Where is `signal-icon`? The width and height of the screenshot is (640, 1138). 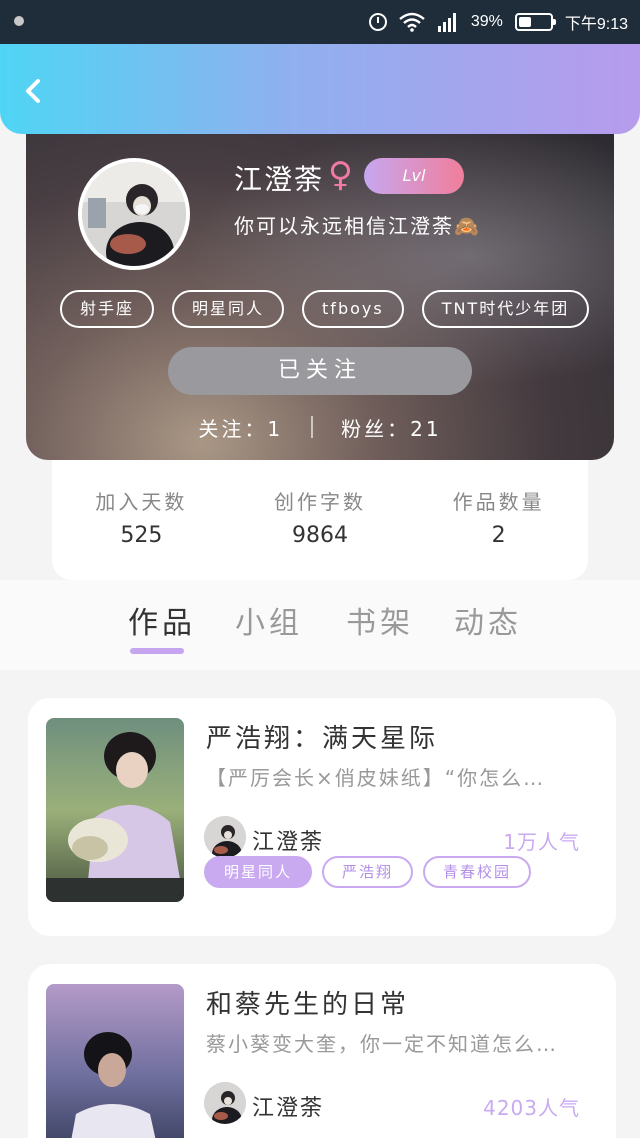
signal-icon is located at coordinates (448, 22).